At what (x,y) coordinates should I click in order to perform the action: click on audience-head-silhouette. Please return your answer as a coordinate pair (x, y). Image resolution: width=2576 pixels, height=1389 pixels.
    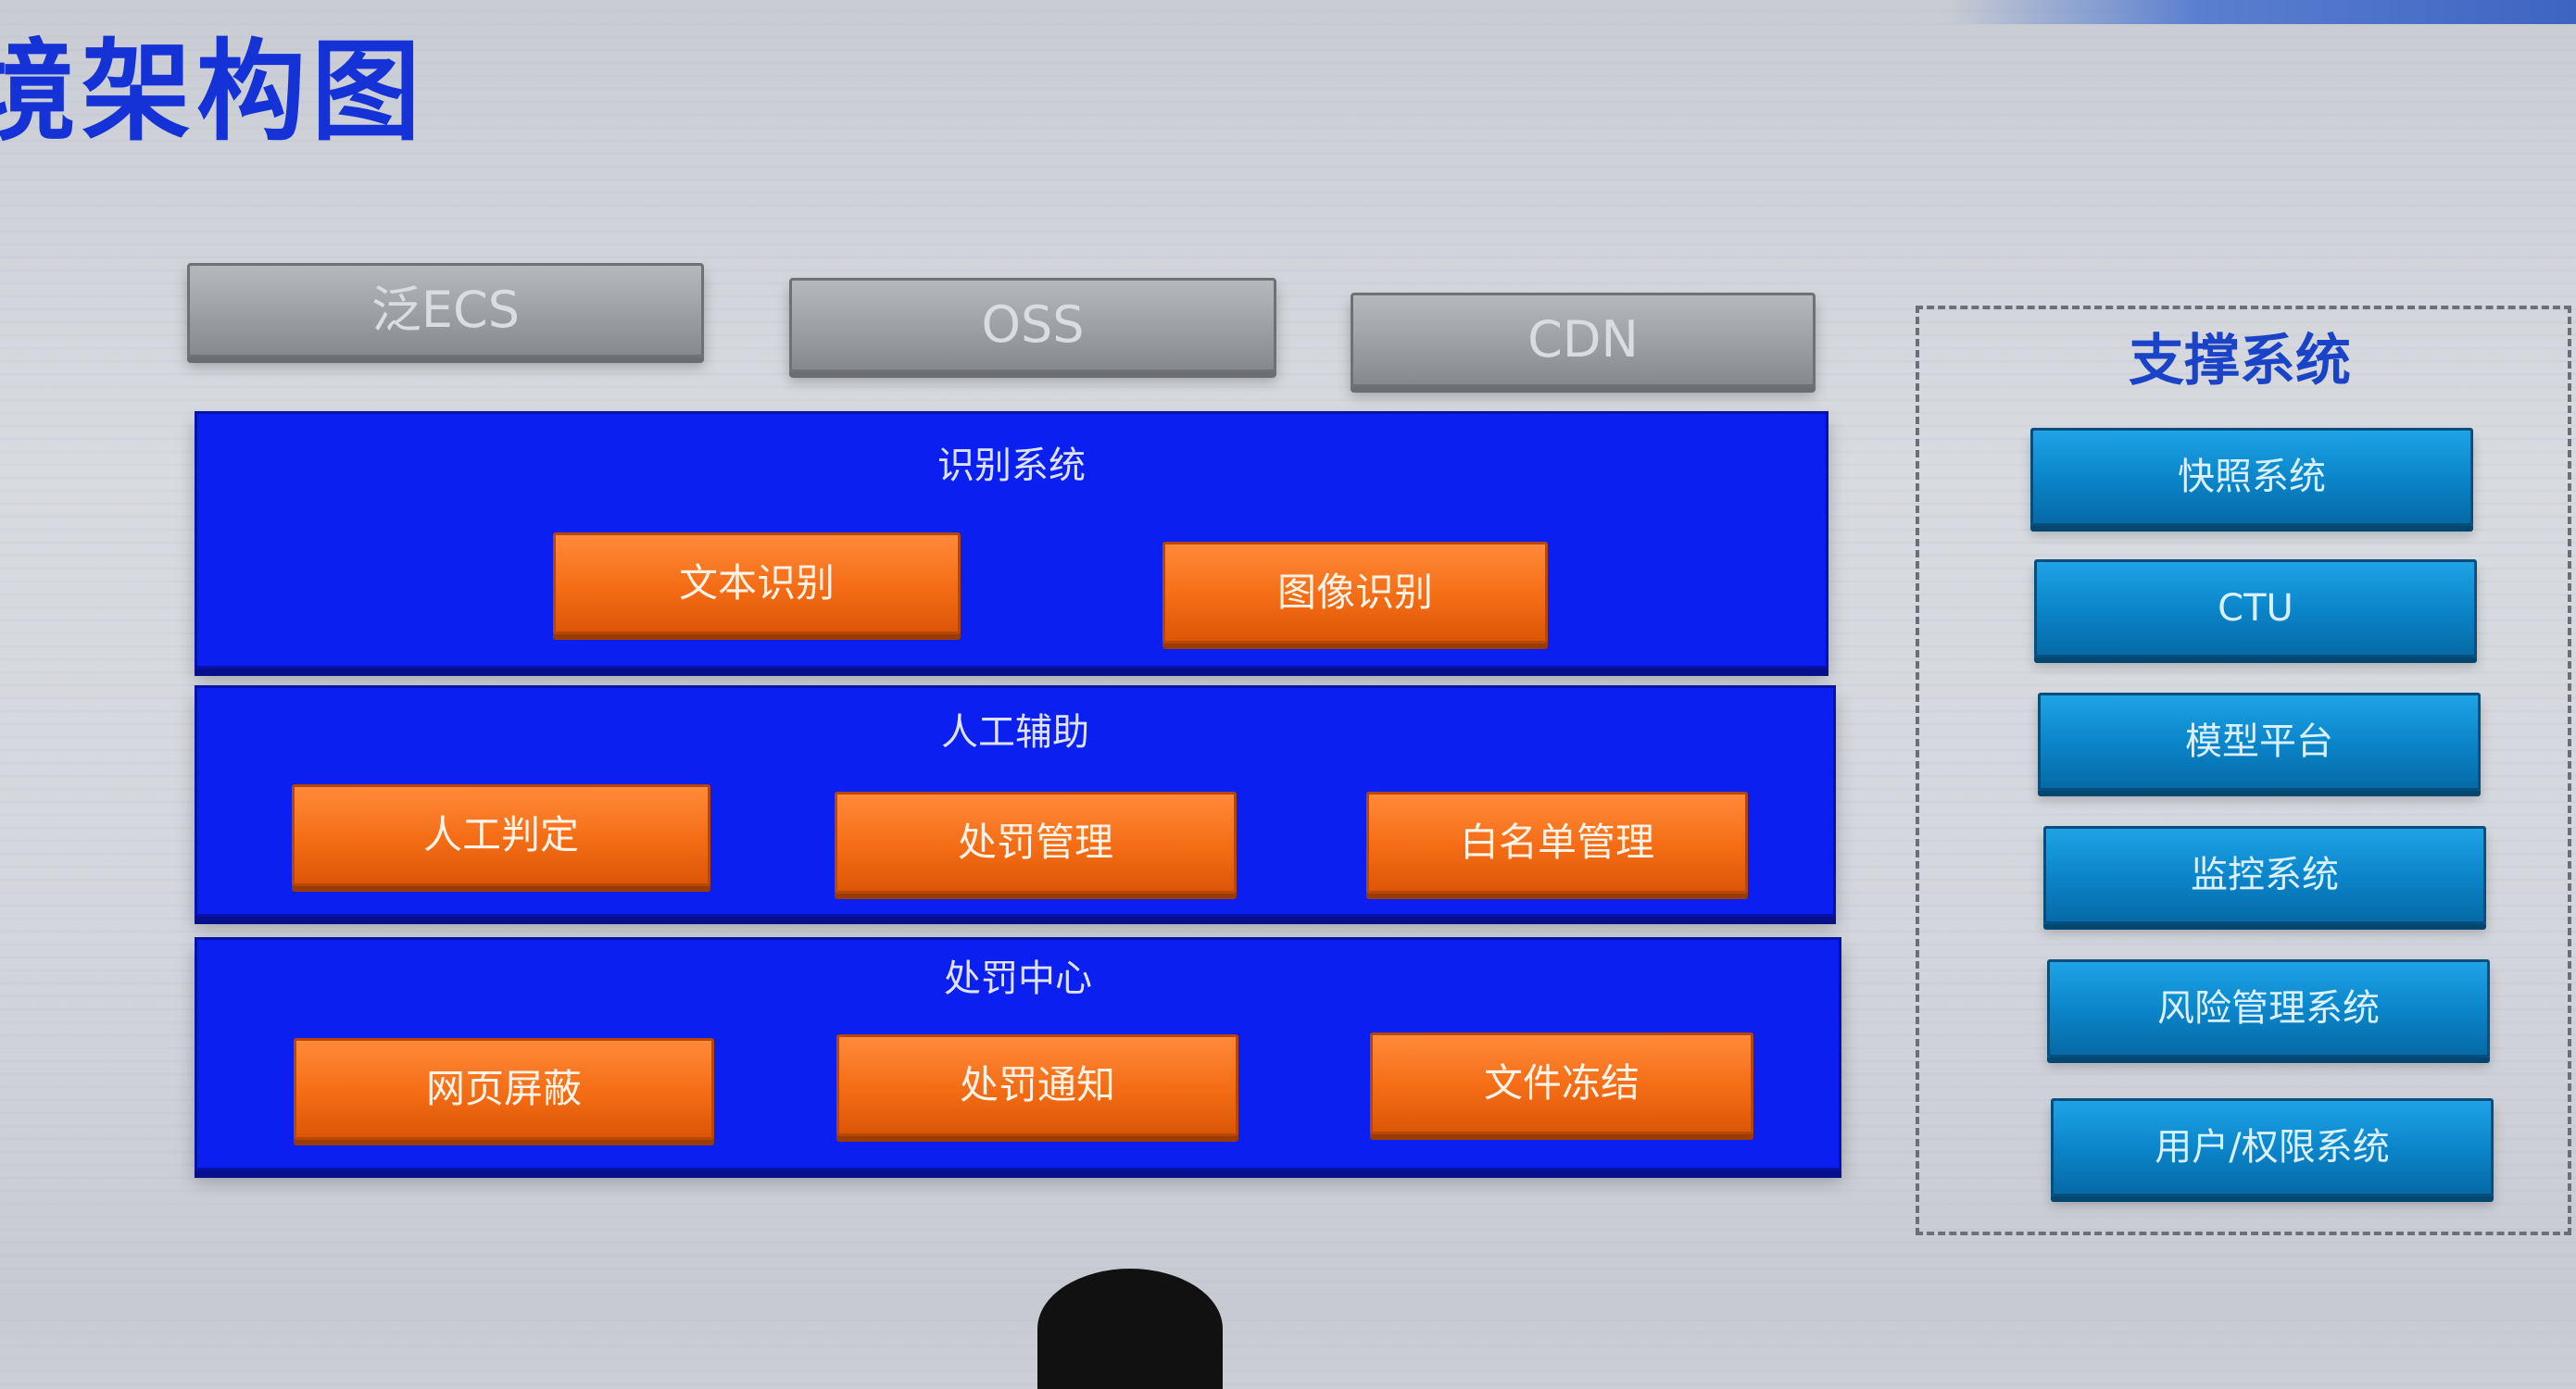
    Looking at the image, I should click on (1130, 1329).